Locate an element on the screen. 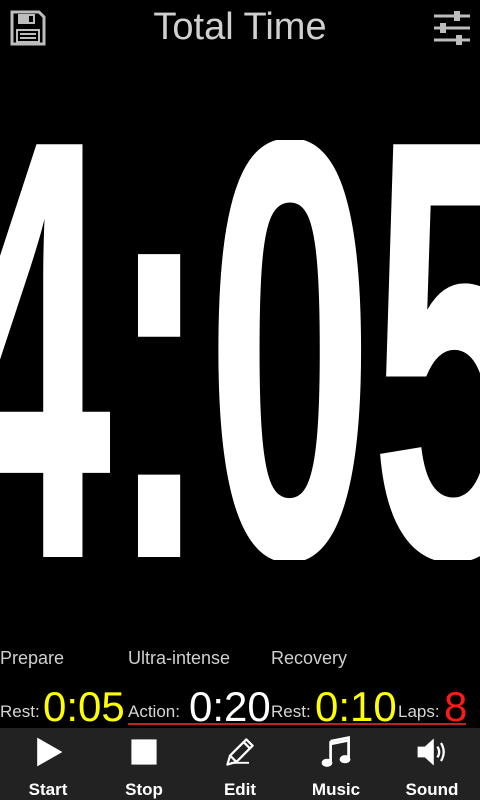  stop-button: Stop is located at coordinates (144, 764).